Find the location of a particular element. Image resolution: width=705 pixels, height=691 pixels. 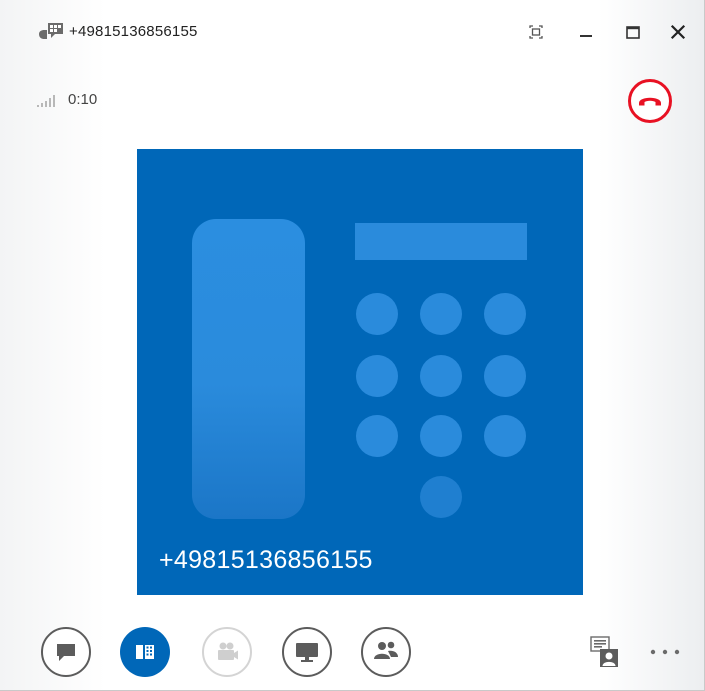

more-options-button is located at coordinates (665, 652).